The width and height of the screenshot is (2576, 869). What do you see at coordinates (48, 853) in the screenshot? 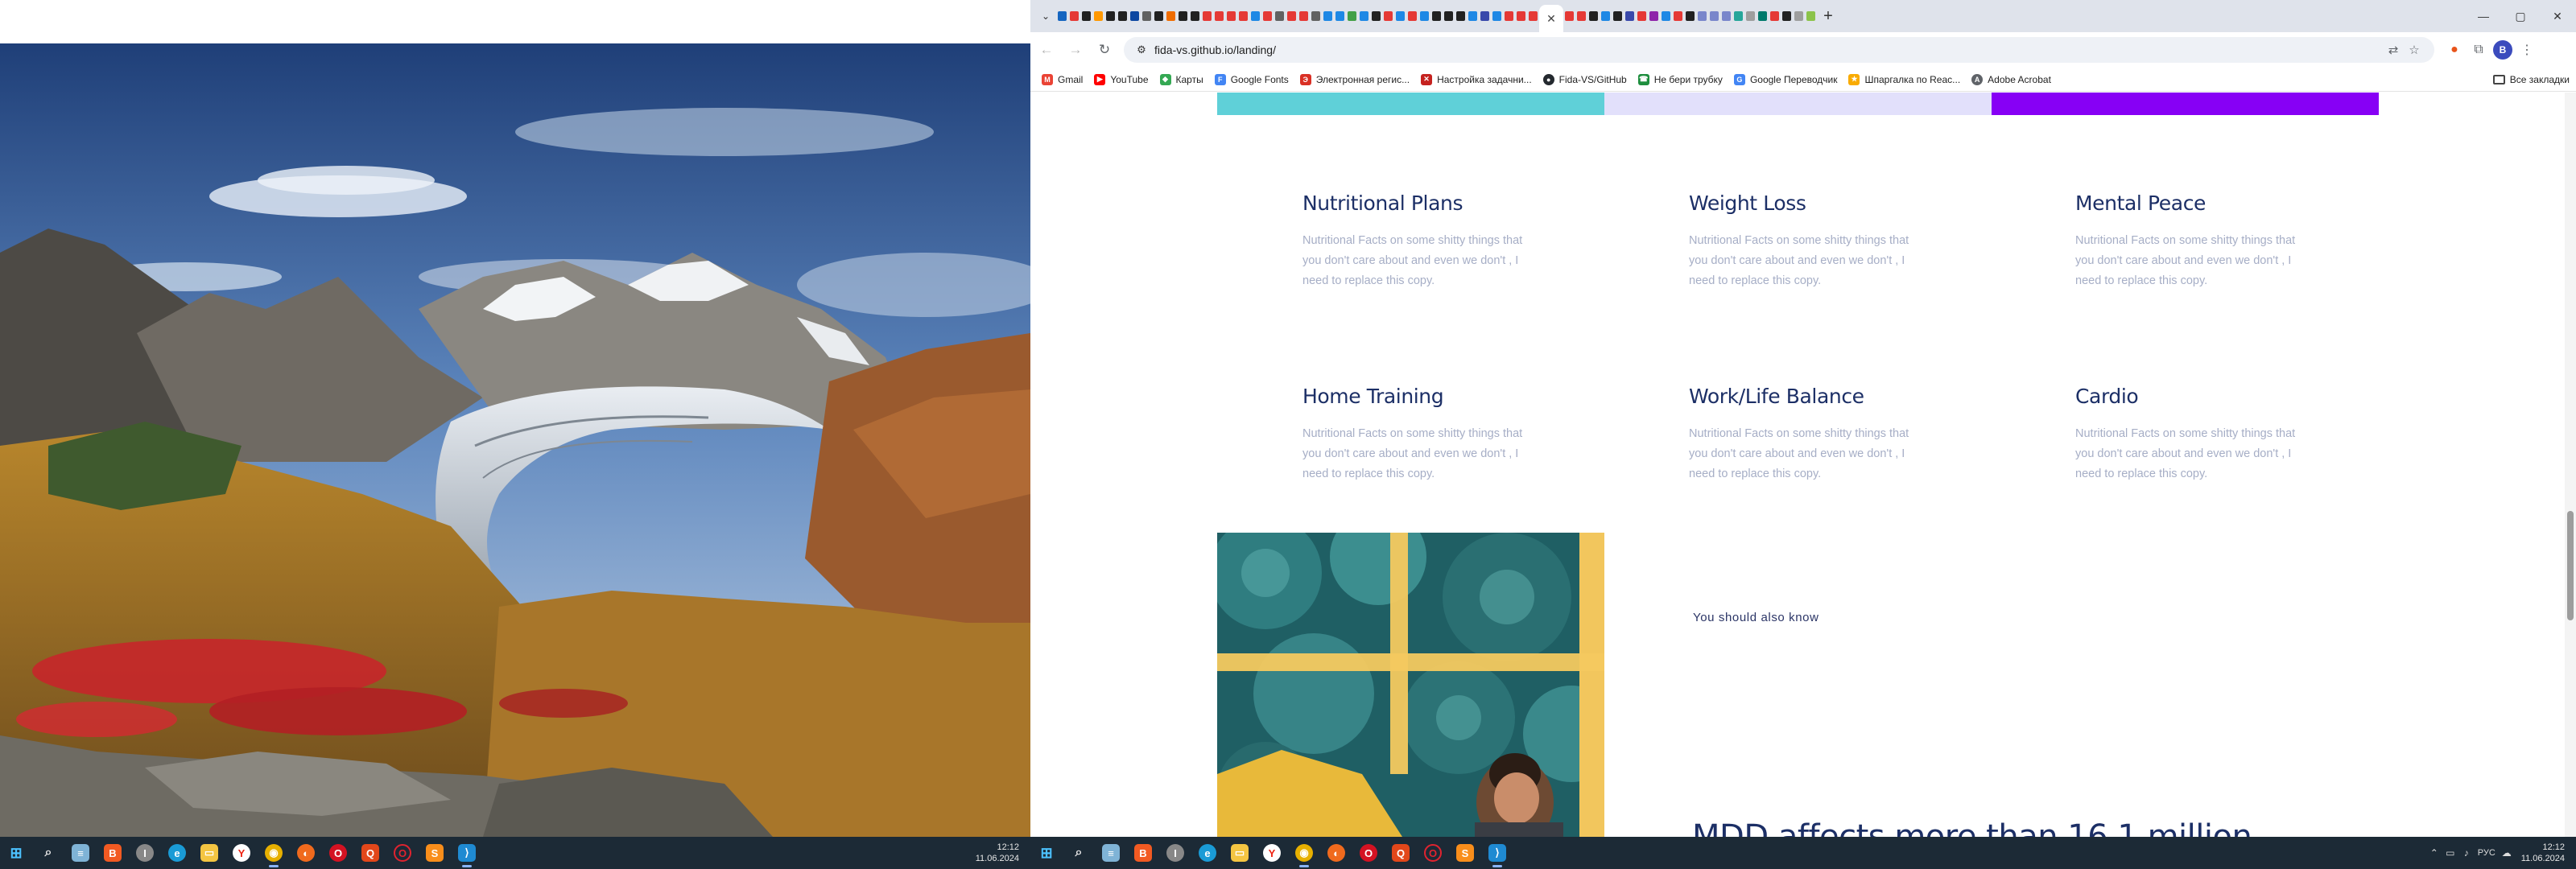
I see `search-icon: ⌕` at bounding box center [48, 853].